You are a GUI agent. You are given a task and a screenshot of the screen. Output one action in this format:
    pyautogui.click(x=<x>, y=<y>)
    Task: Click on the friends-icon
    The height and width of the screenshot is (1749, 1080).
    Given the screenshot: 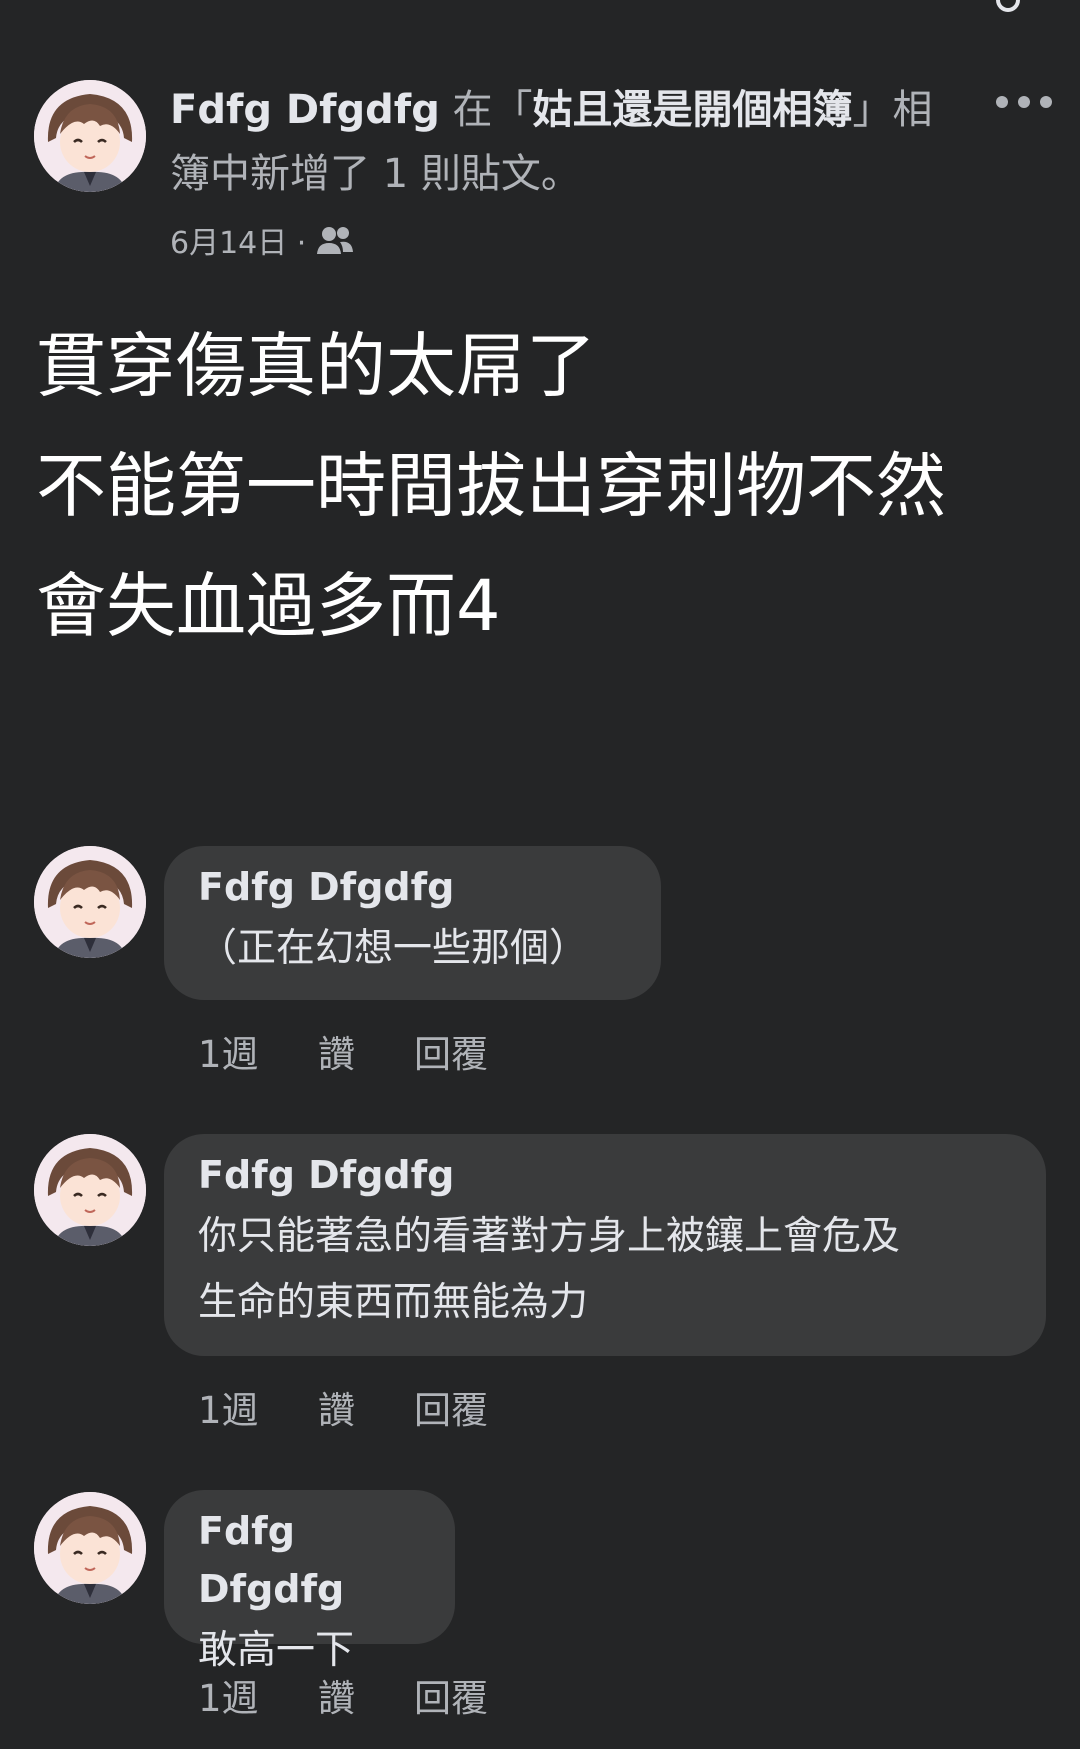 What is the action you would take?
    pyautogui.click(x=335, y=240)
    